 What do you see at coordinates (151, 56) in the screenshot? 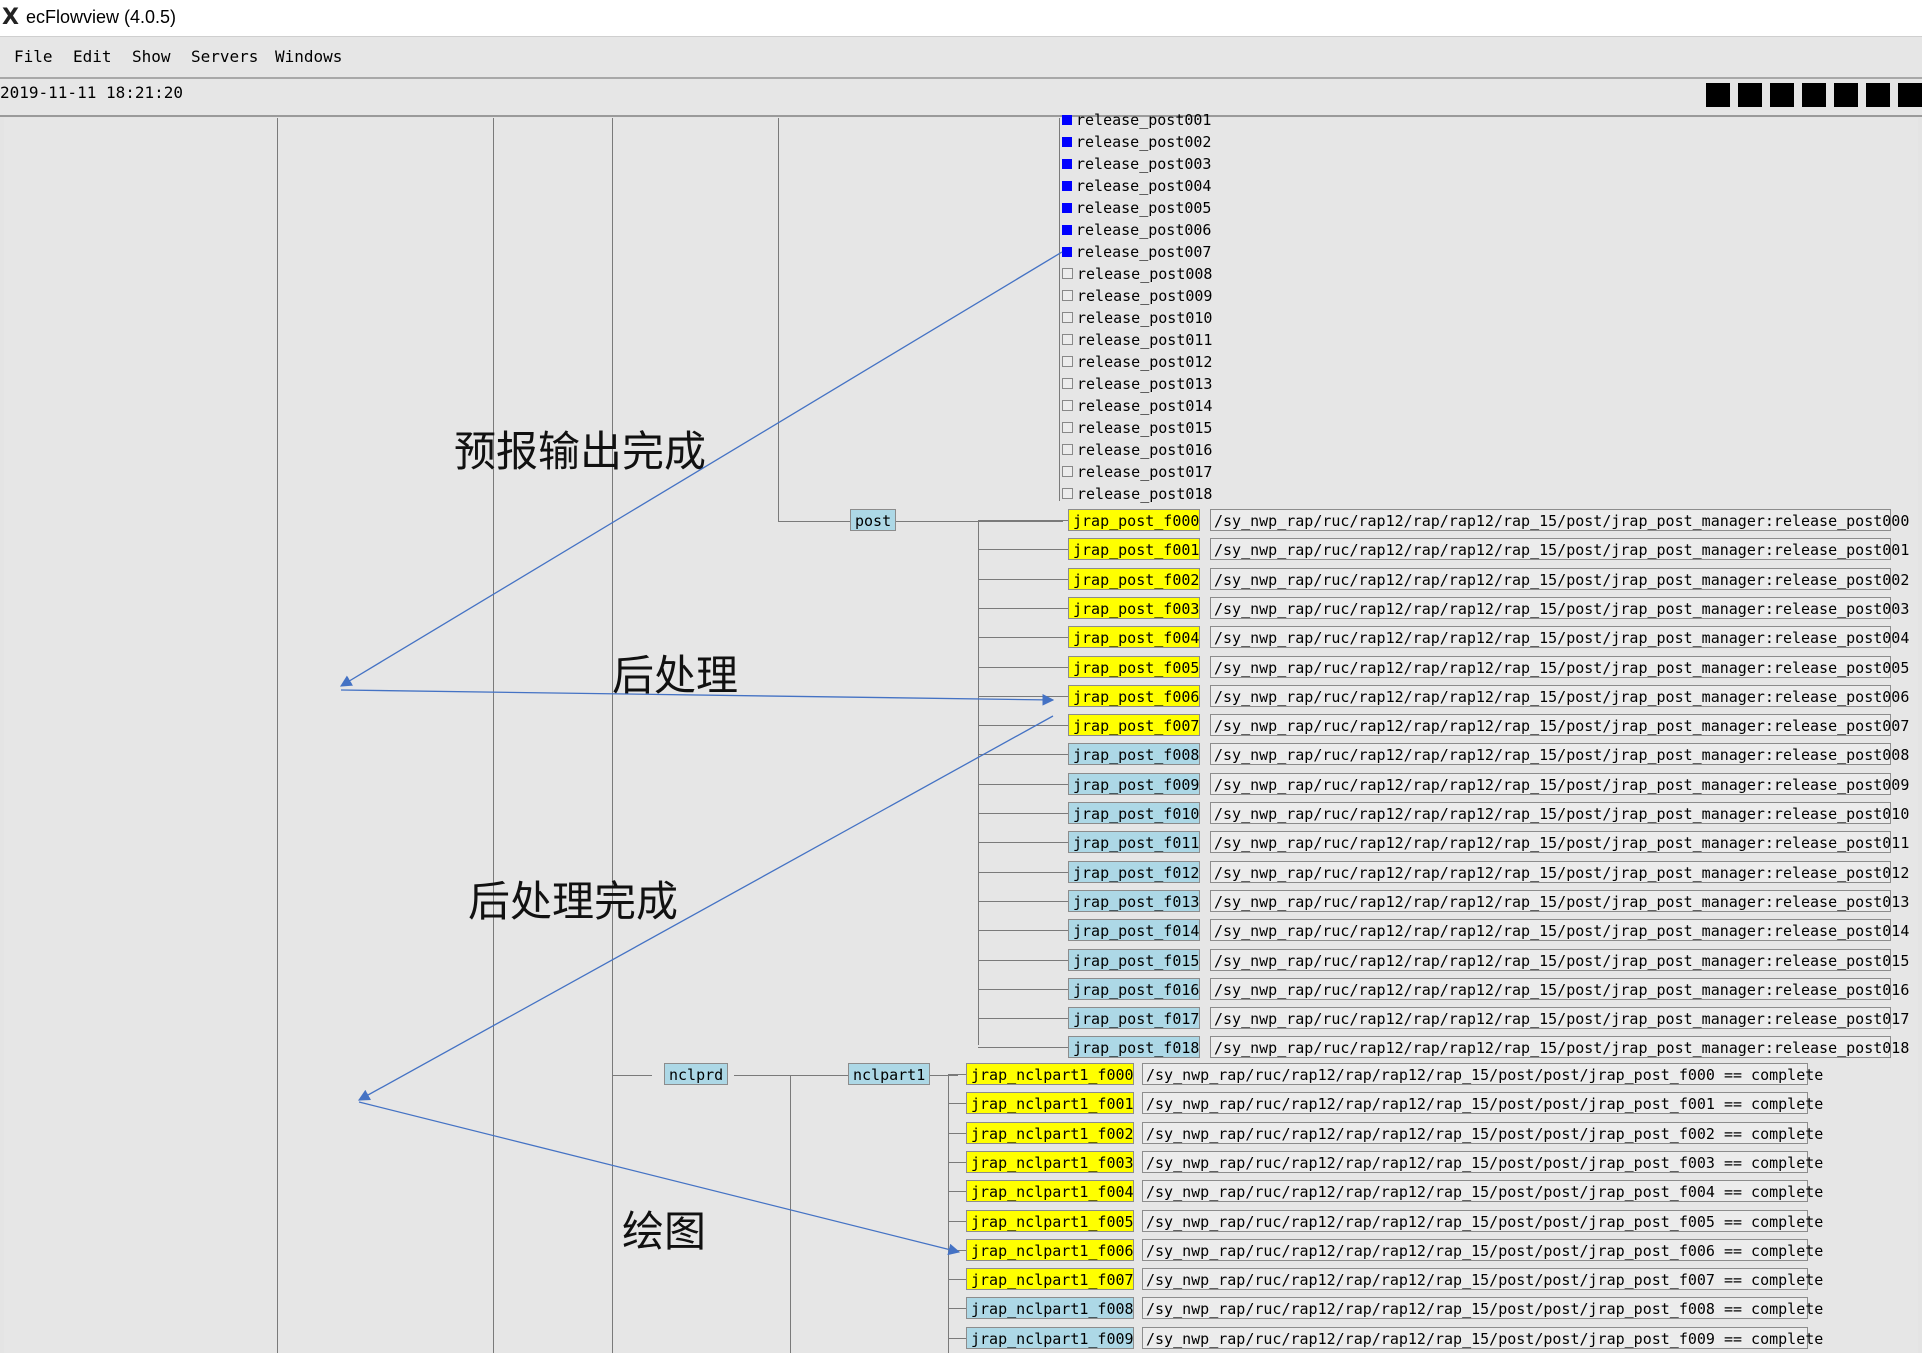
I see `menu-show: Show` at bounding box center [151, 56].